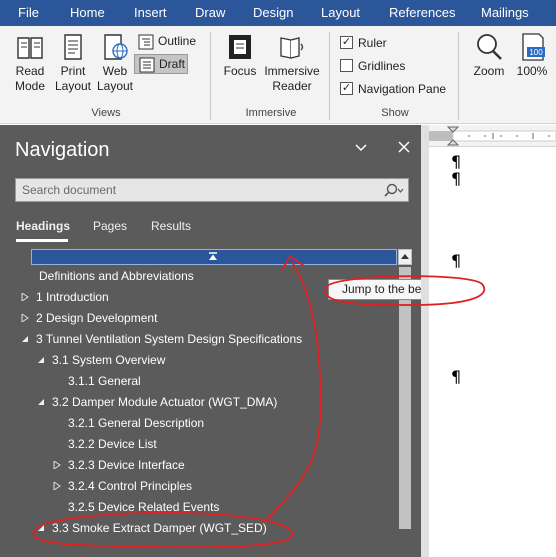 The height and width of the screenshot is (557, 556). Describe the element at coordinates (393, 190) in the screenshot. I see `search-icon` at that location.